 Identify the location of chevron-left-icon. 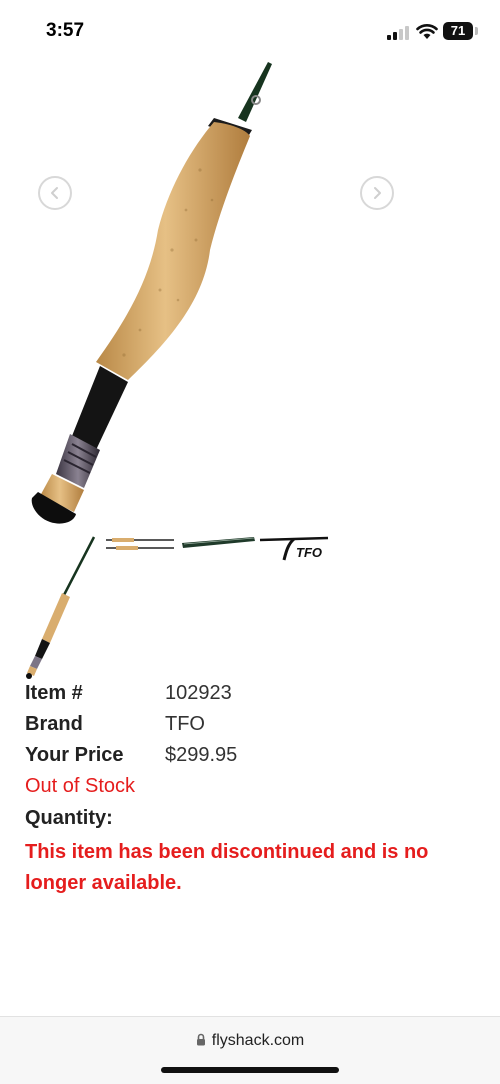
(54, 193).